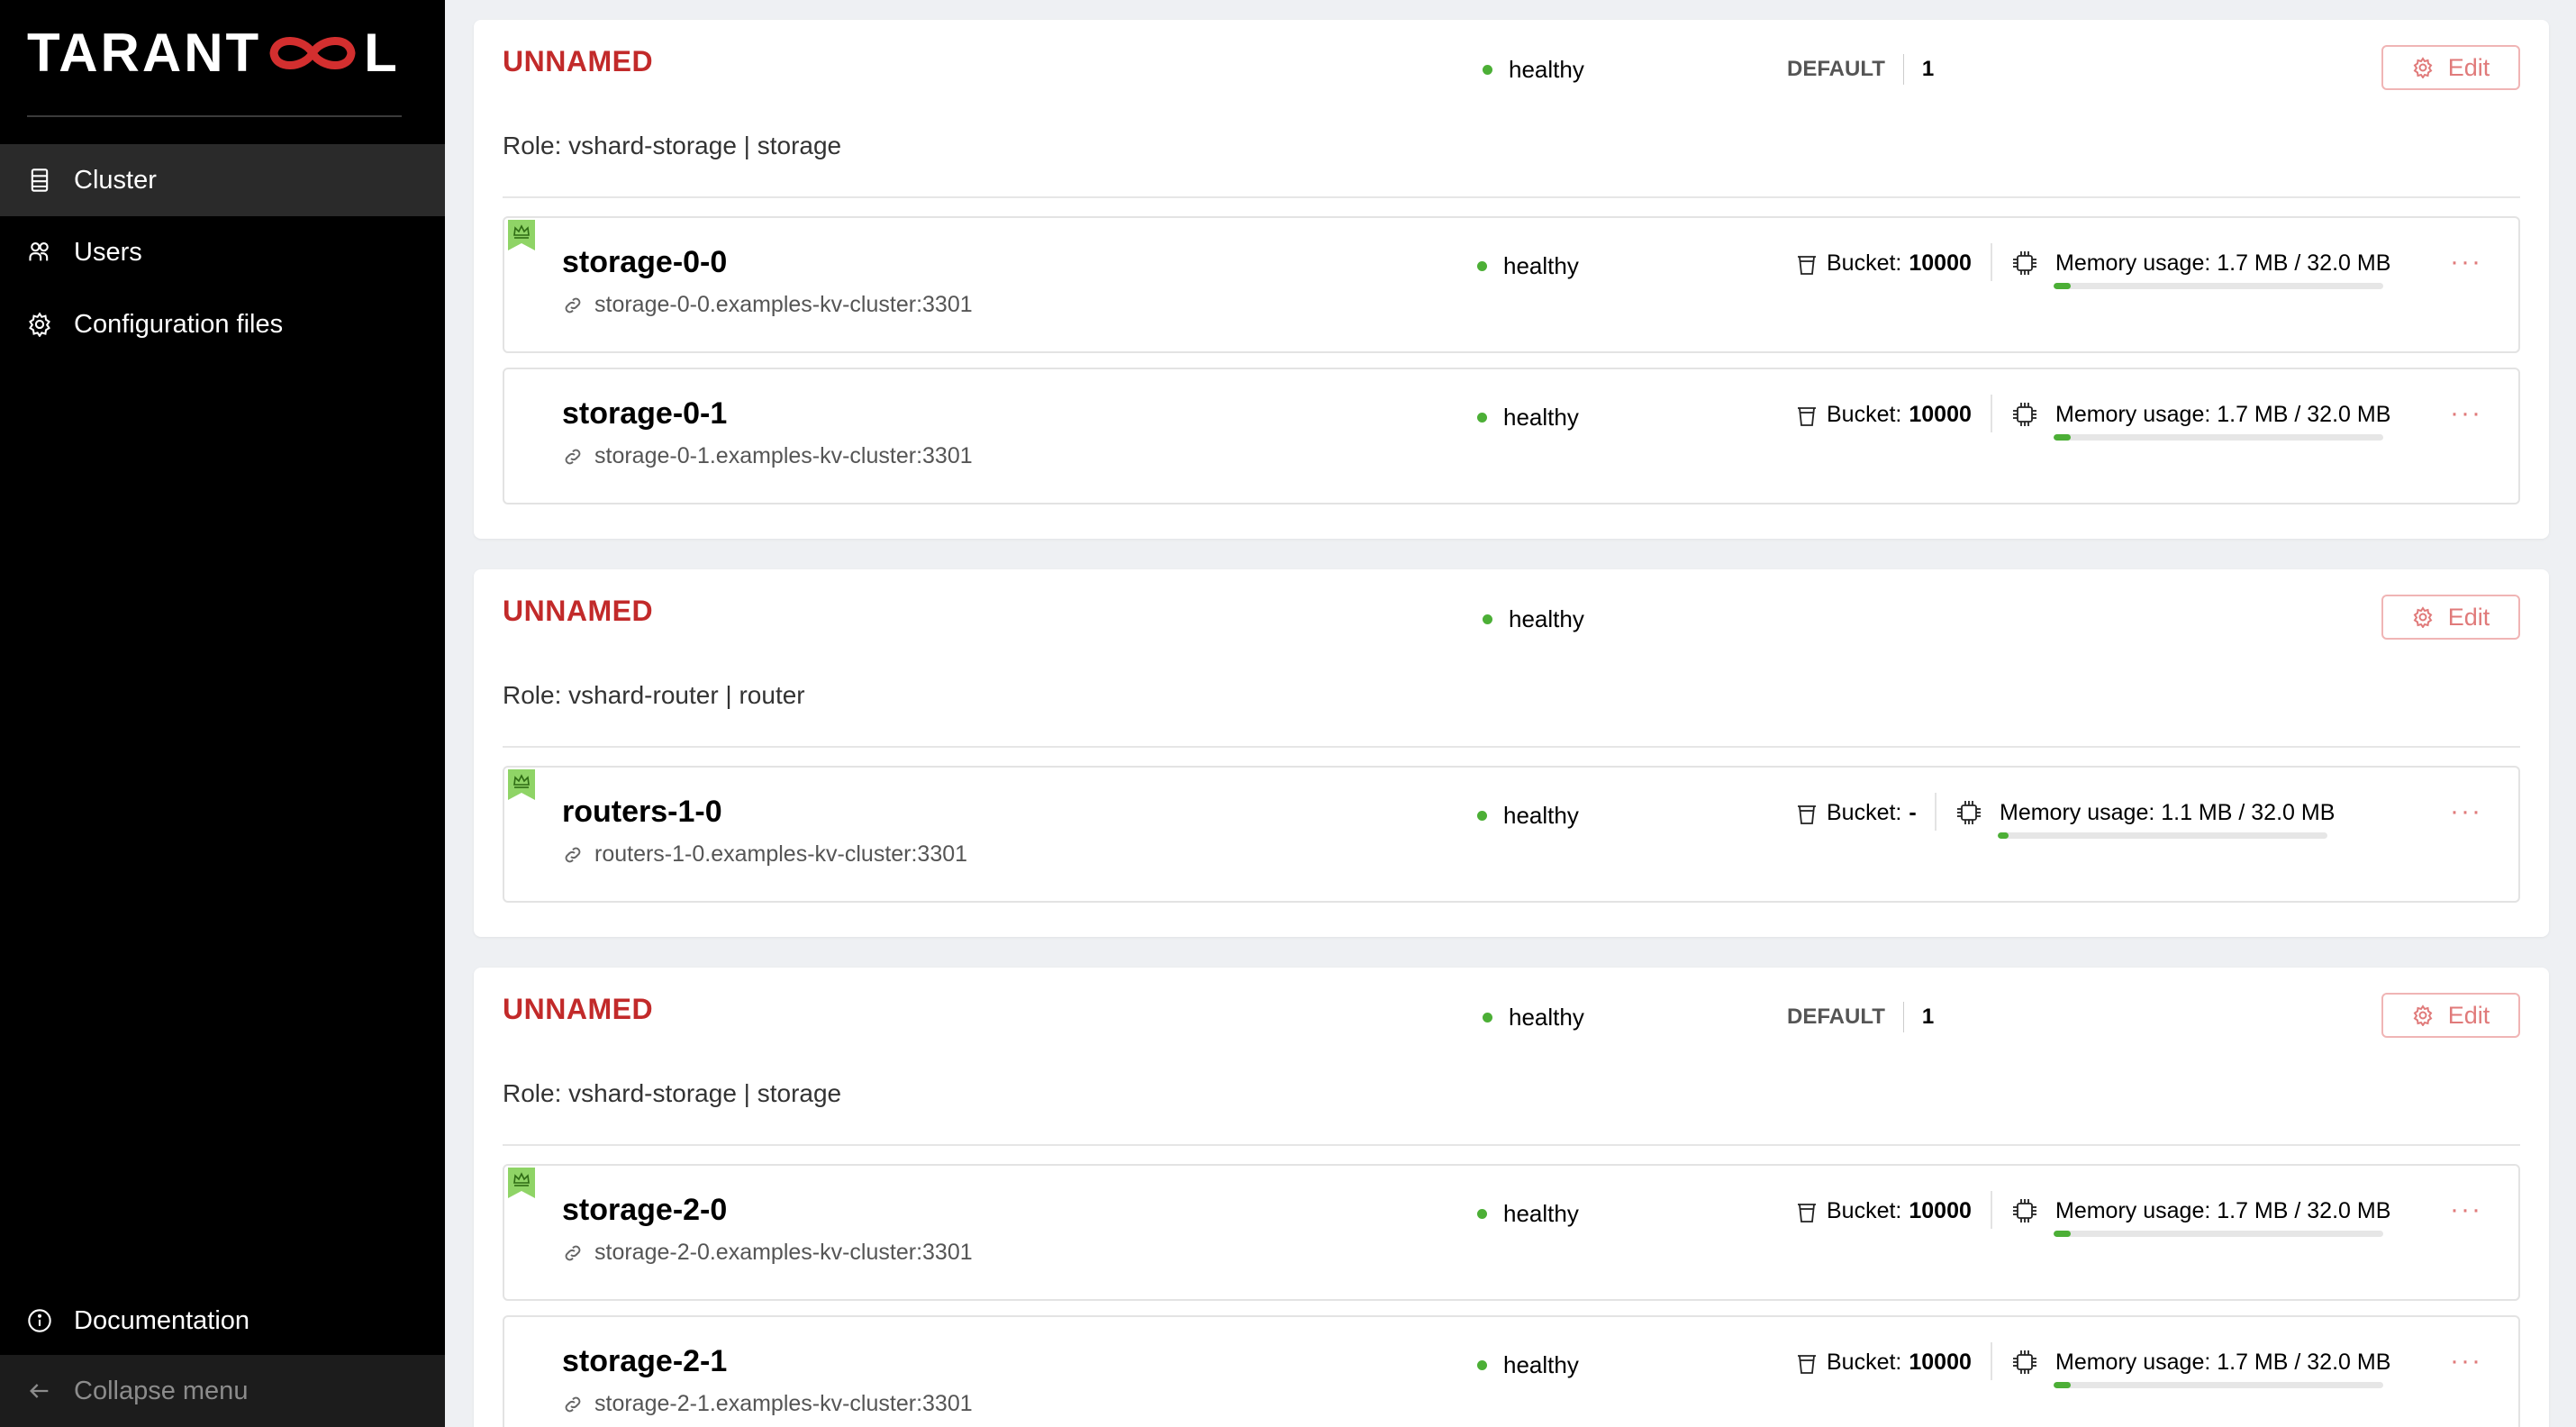  What do you see at coordinates (645, 262) in the screenshot?
I see `server-name: storage-0-0` at bounding box center [645, 262].